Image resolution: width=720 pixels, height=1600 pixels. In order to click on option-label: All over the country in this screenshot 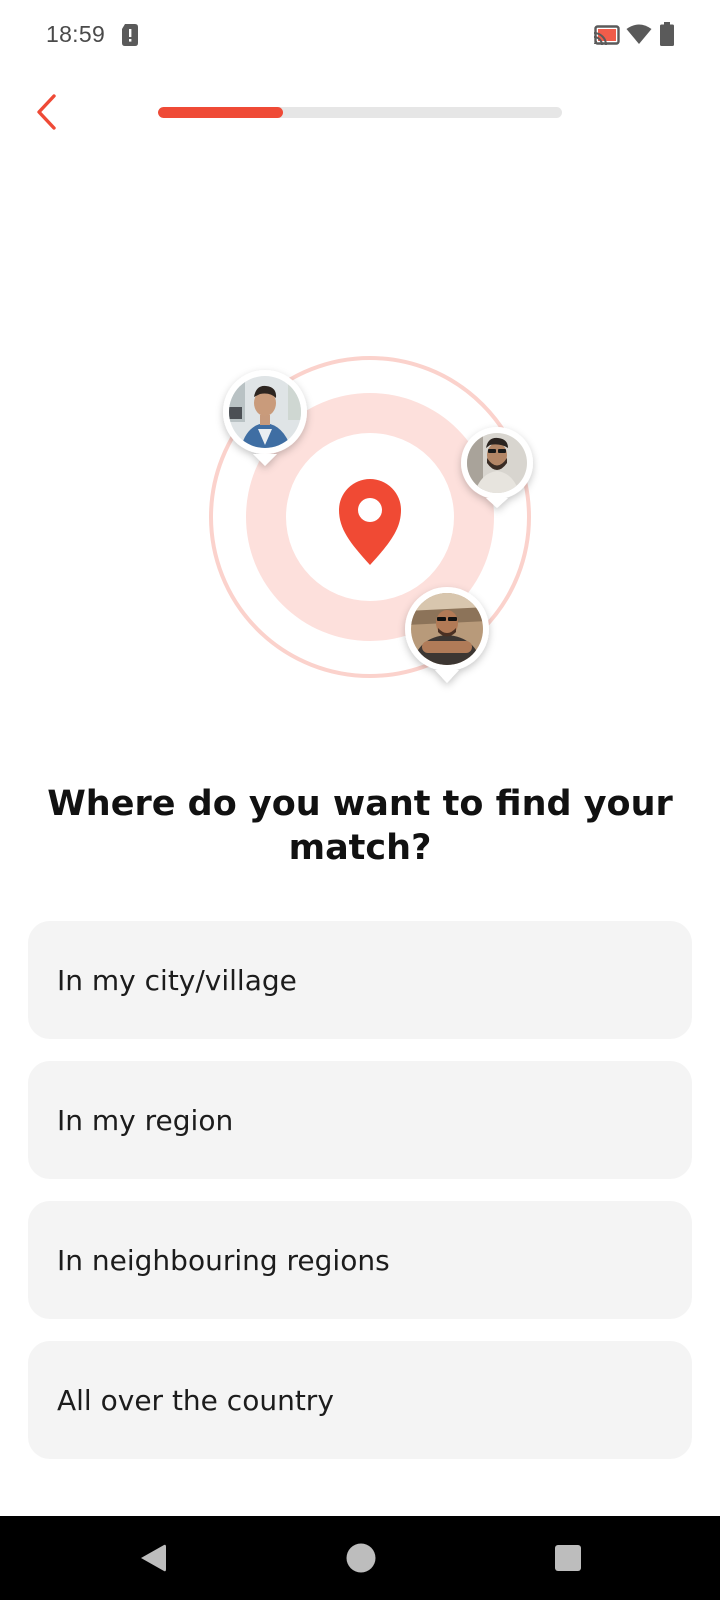, I will do `click(195, 1400)`.